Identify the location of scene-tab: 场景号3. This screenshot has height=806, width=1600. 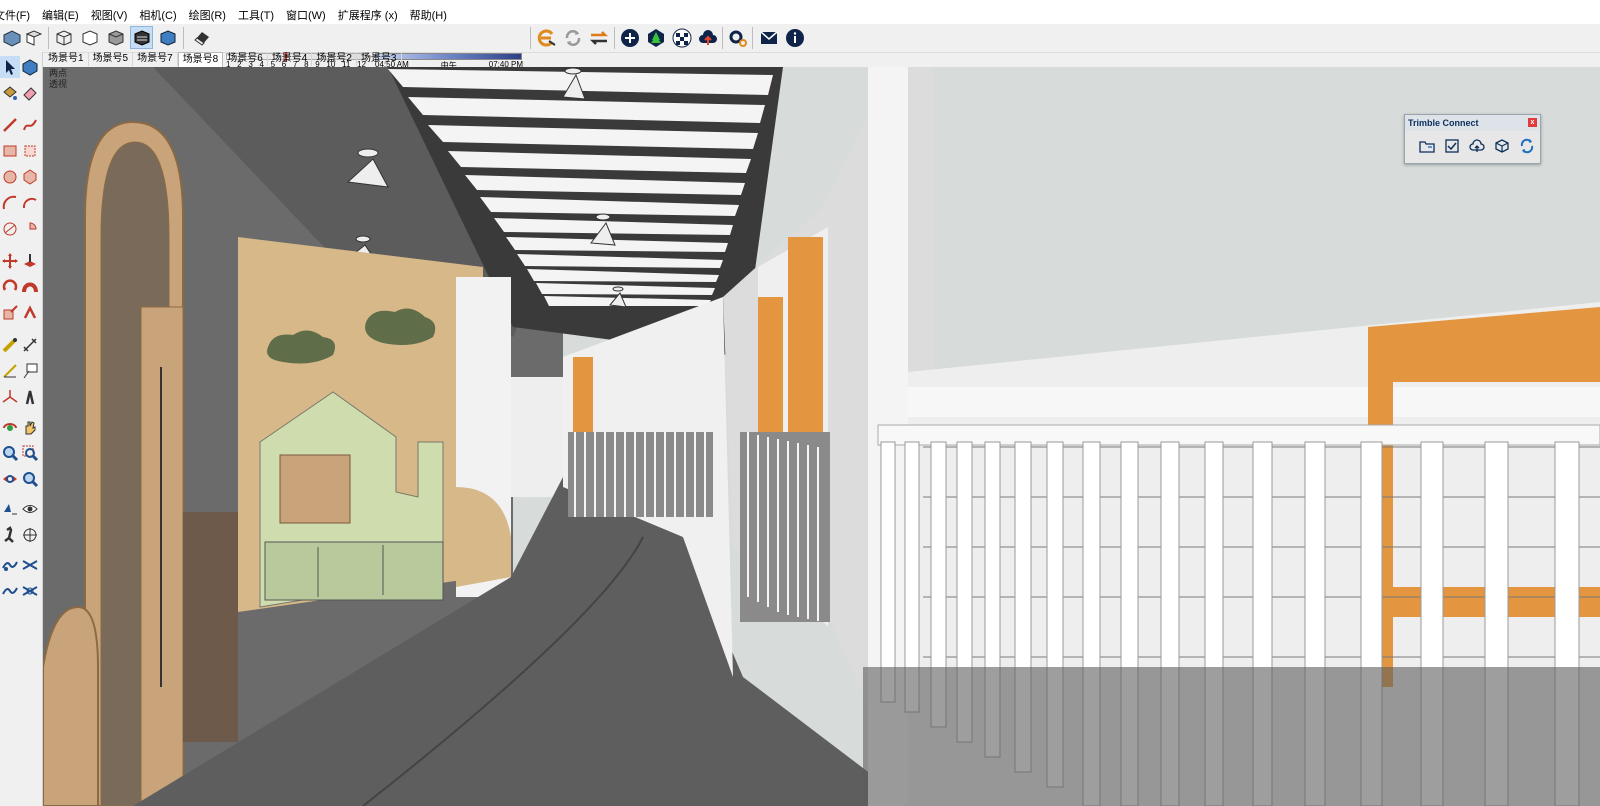
(379, 59).